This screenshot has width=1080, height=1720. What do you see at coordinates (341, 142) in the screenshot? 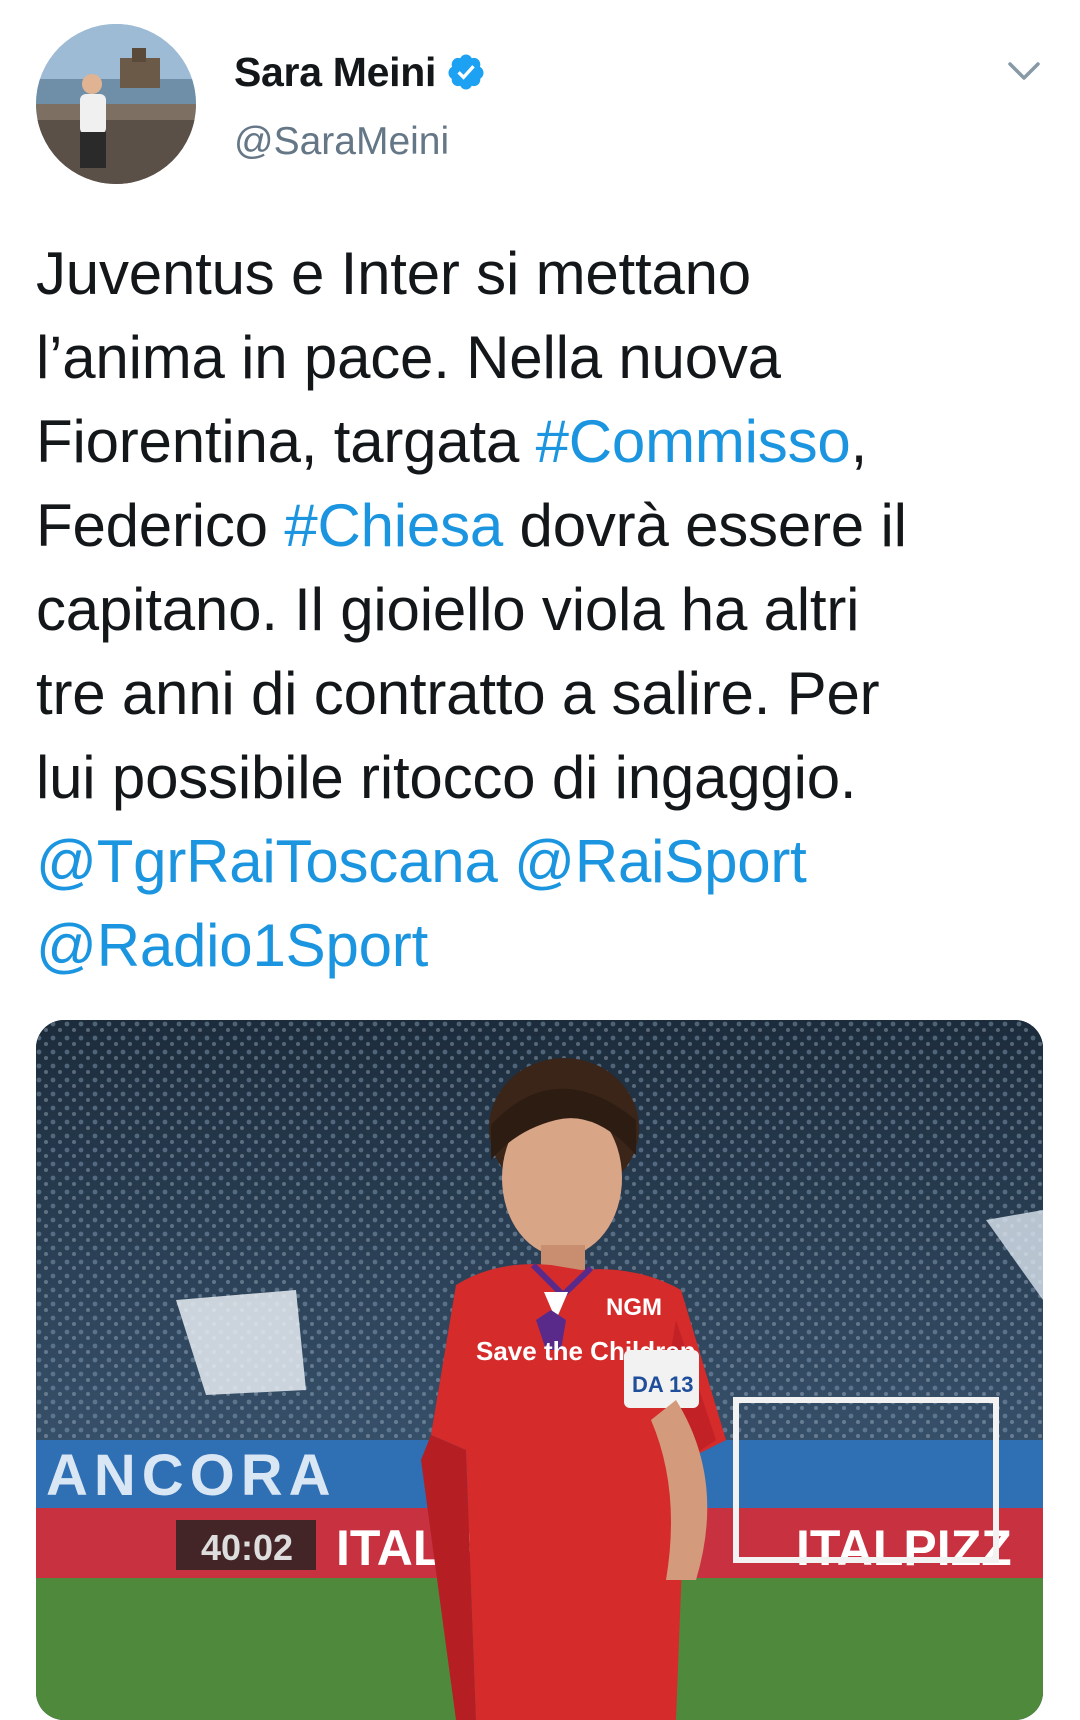
I see `user-handle: @SaraMeini` at bounding box center [341, 142].